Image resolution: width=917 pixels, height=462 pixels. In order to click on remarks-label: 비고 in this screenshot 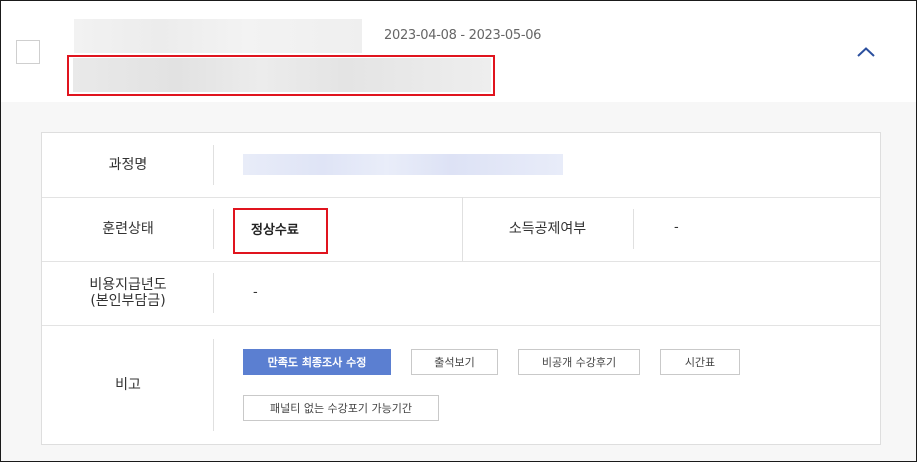, I will do `click(128, 384)`.